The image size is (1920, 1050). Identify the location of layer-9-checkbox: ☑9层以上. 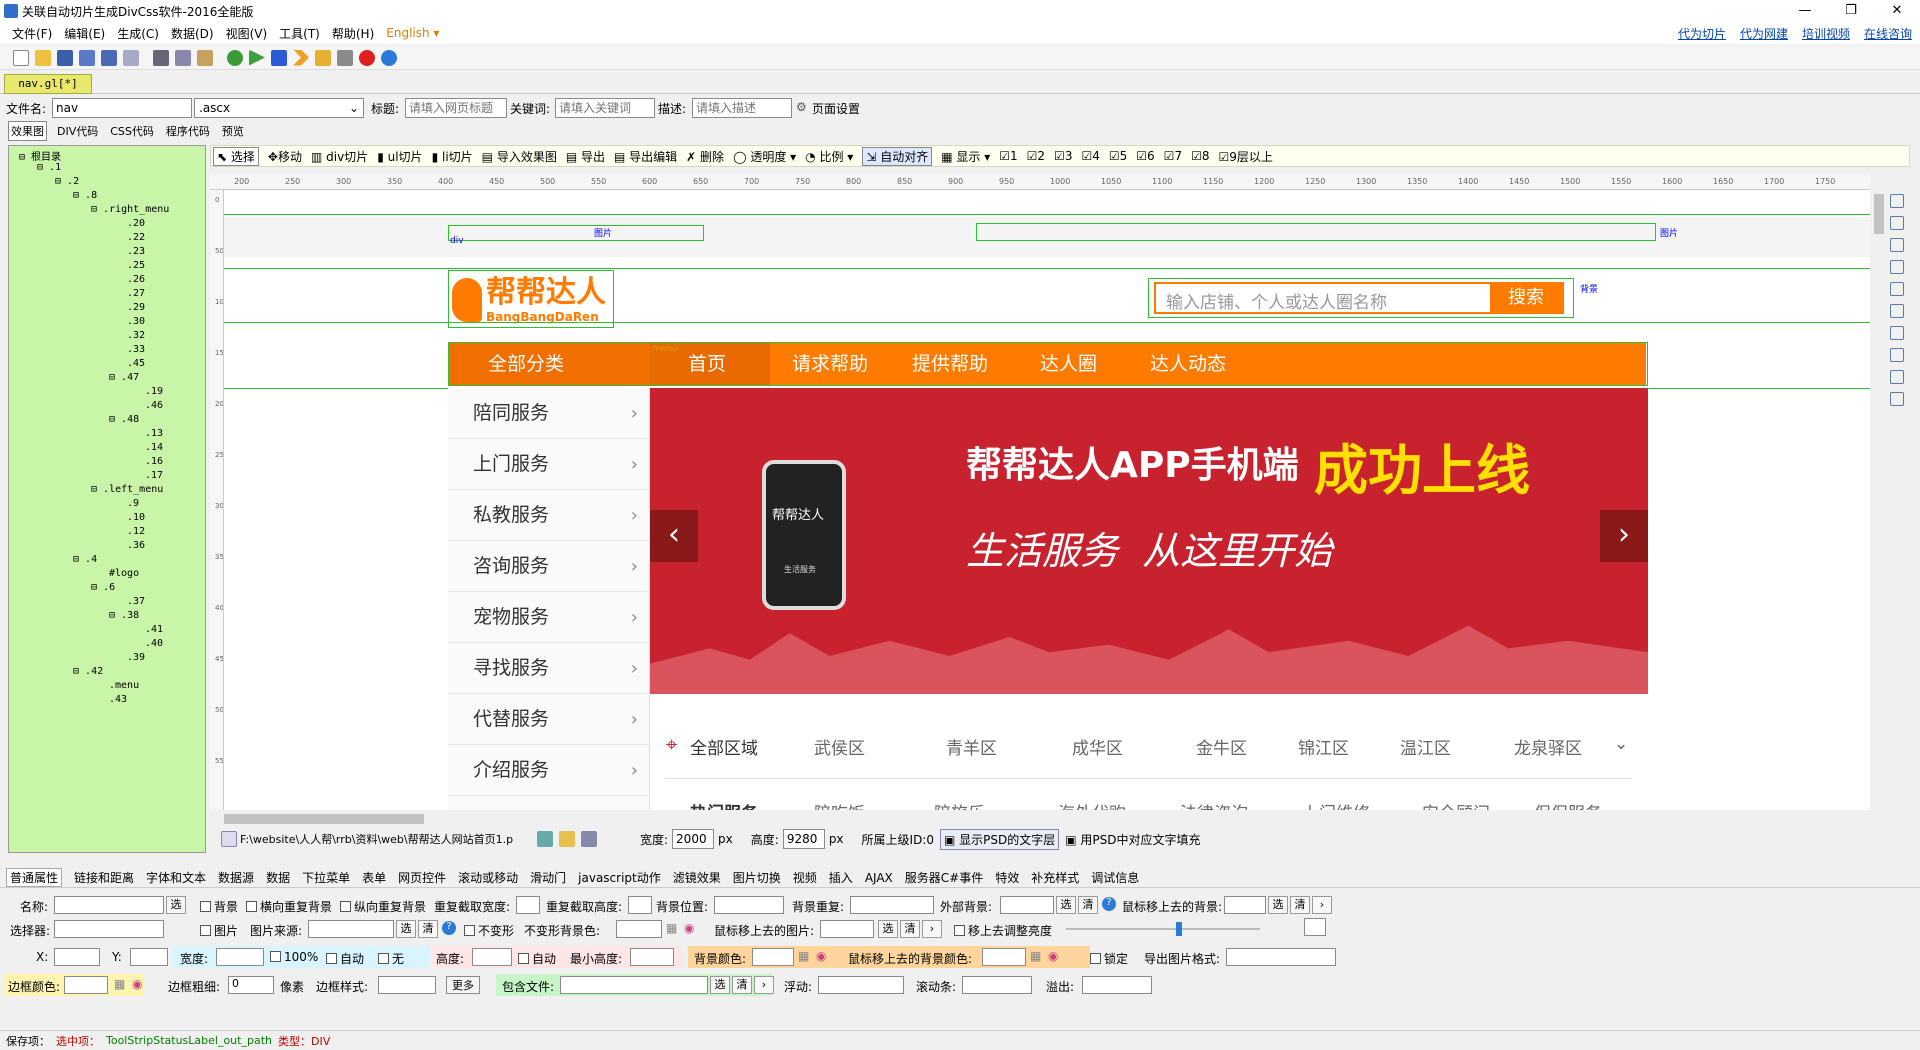
(1245, 156).